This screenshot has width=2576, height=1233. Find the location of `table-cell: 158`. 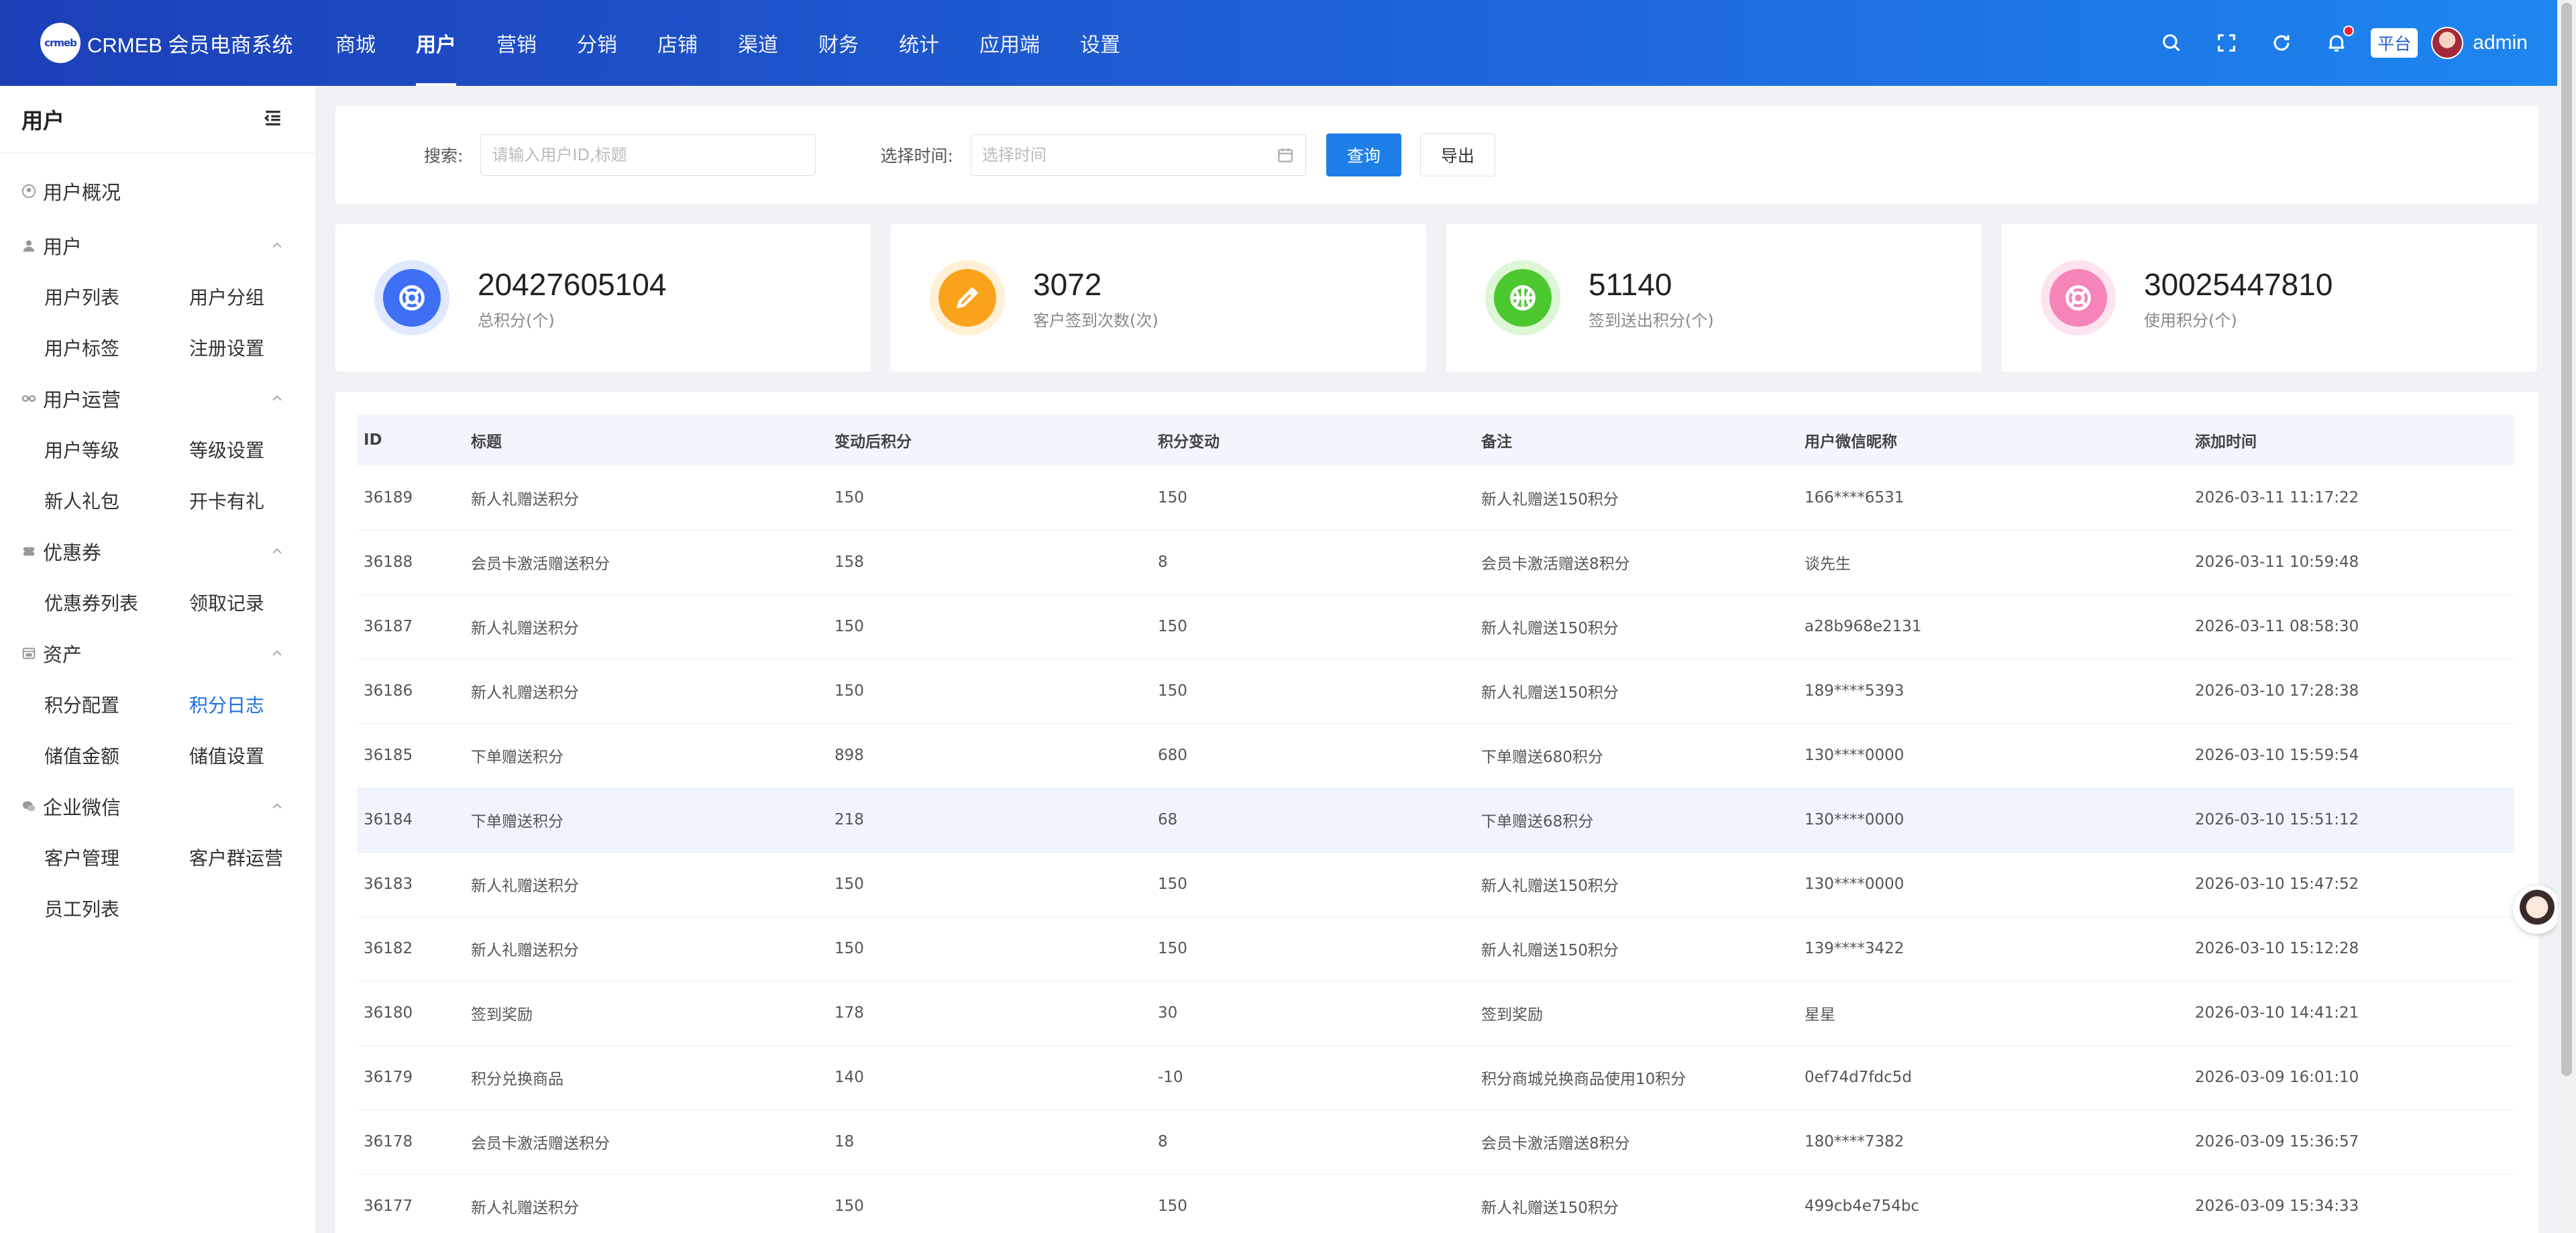

table-cell: 158 is located at coordinates (989, 562).